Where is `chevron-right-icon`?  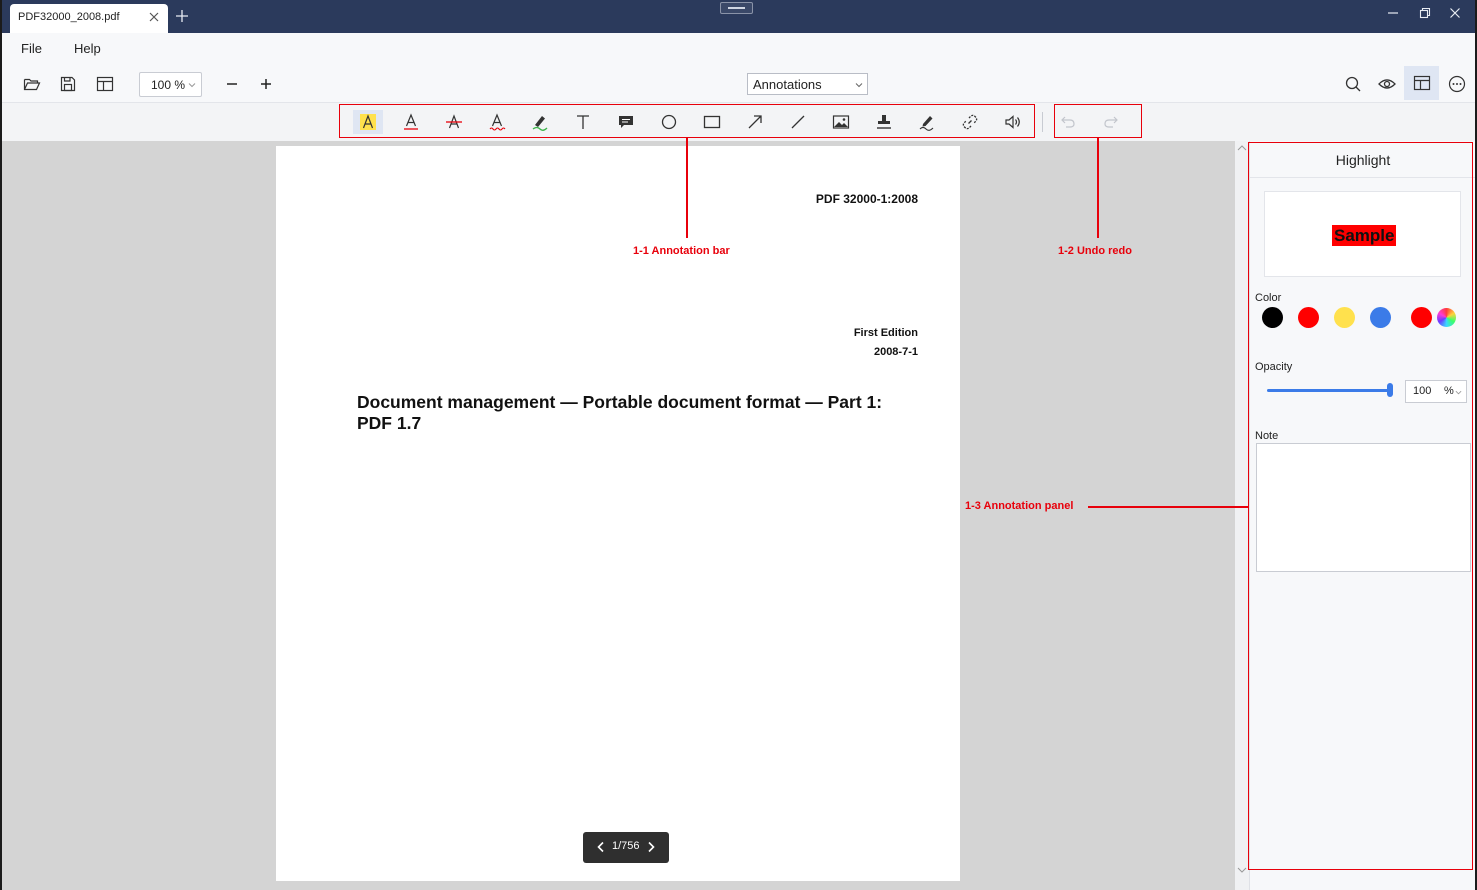 chevron-right-icon is located at coordinates (651, 847).